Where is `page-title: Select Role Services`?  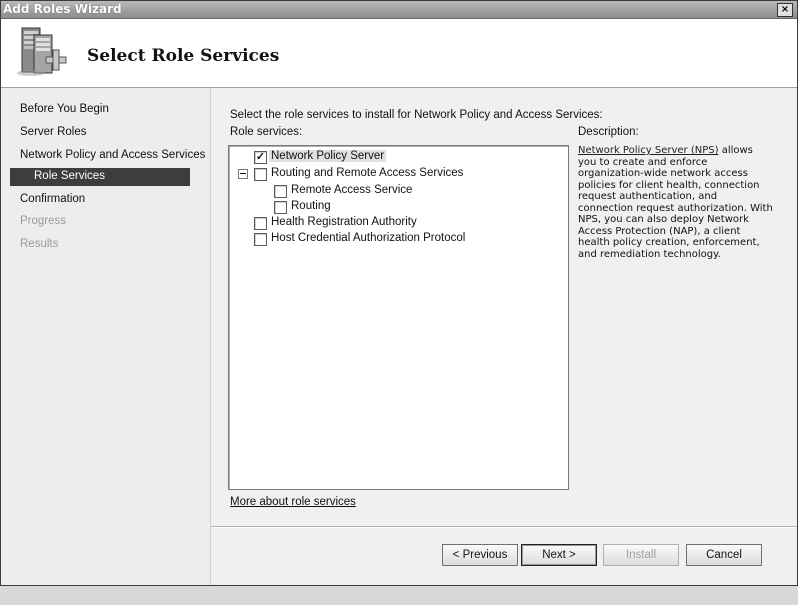
page-title: Select Role Services is located at coordinates (183, 56).